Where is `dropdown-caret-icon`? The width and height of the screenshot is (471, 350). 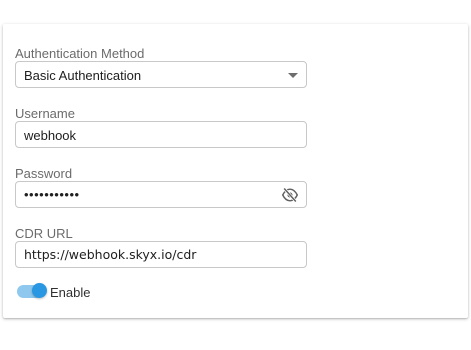 dropdown-caret-icon is located at coordinates (293, 75).